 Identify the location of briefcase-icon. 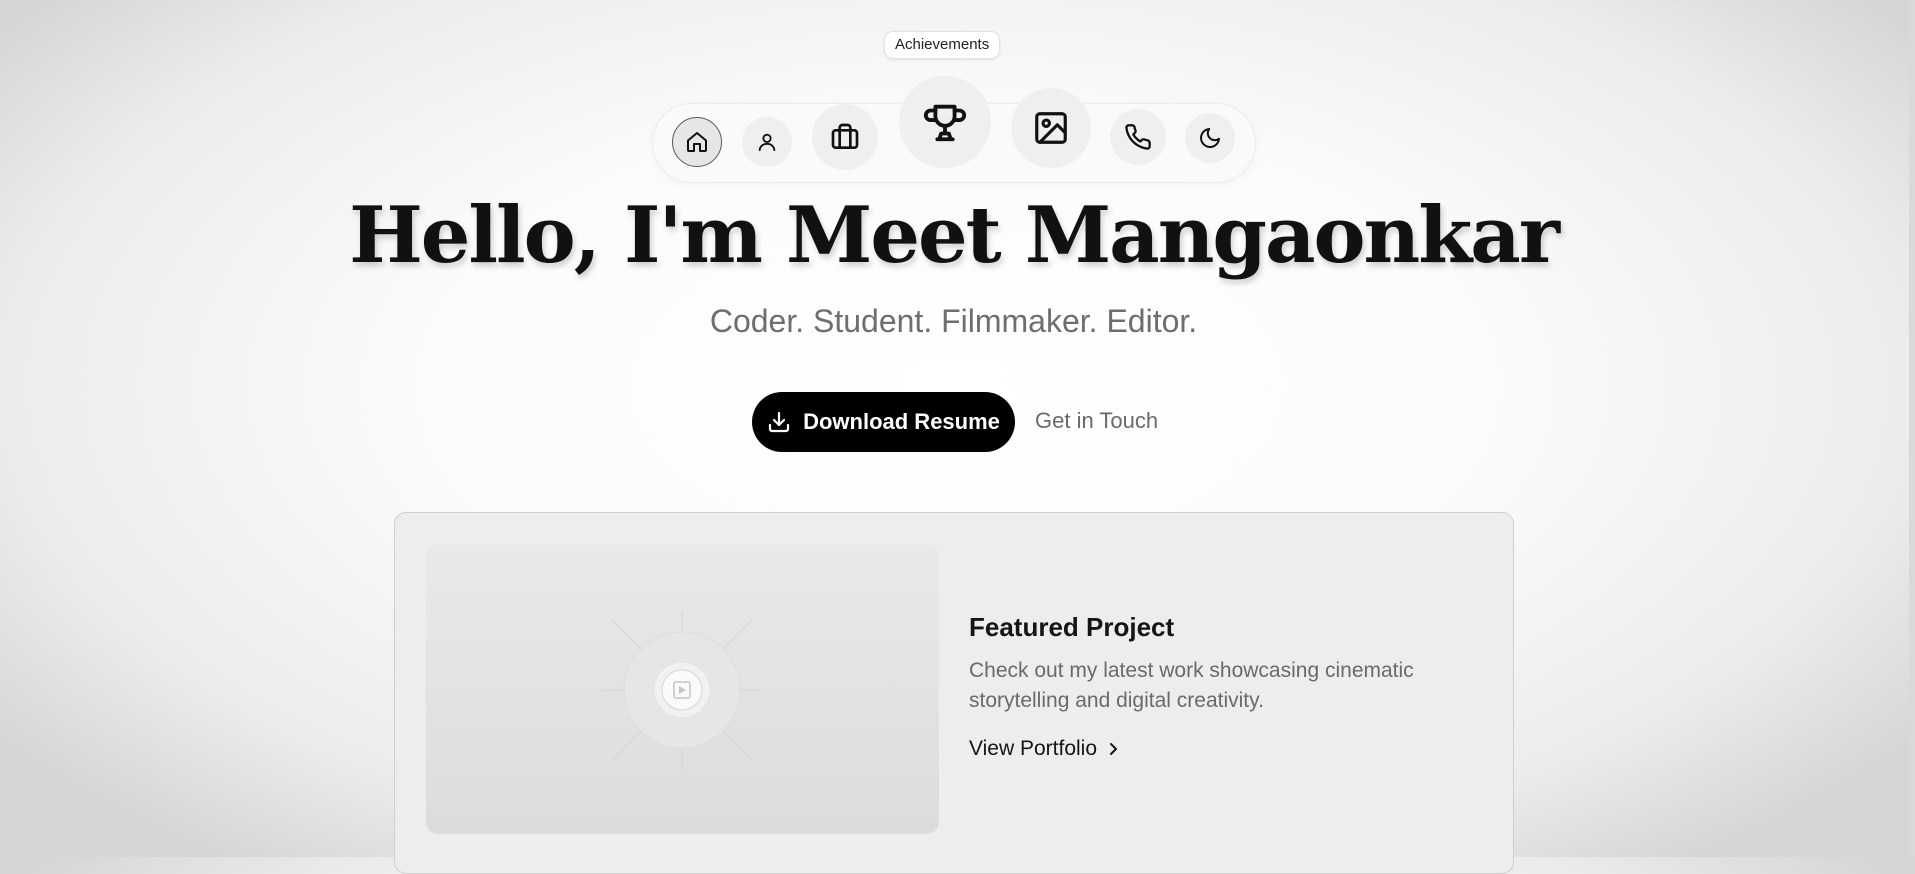
(845, 136).